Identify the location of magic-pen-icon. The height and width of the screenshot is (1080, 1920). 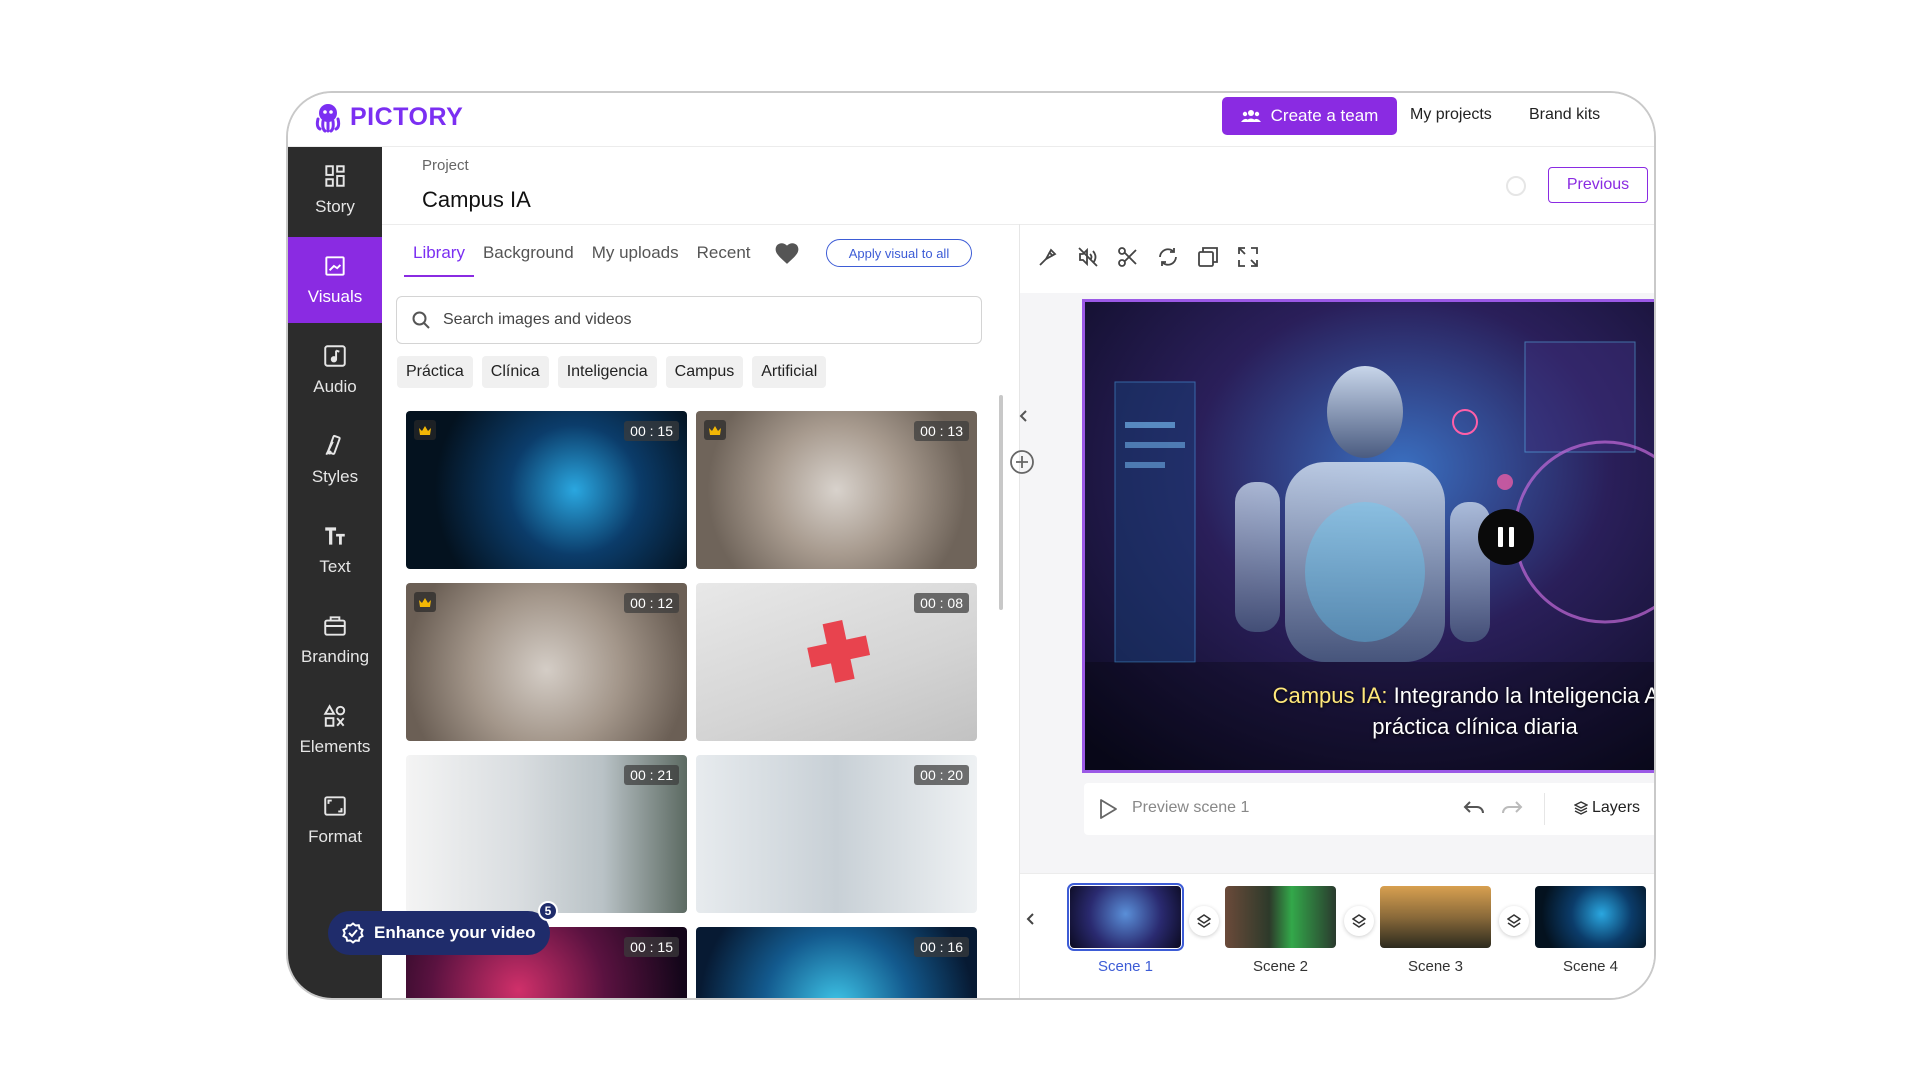
(1048, 257).